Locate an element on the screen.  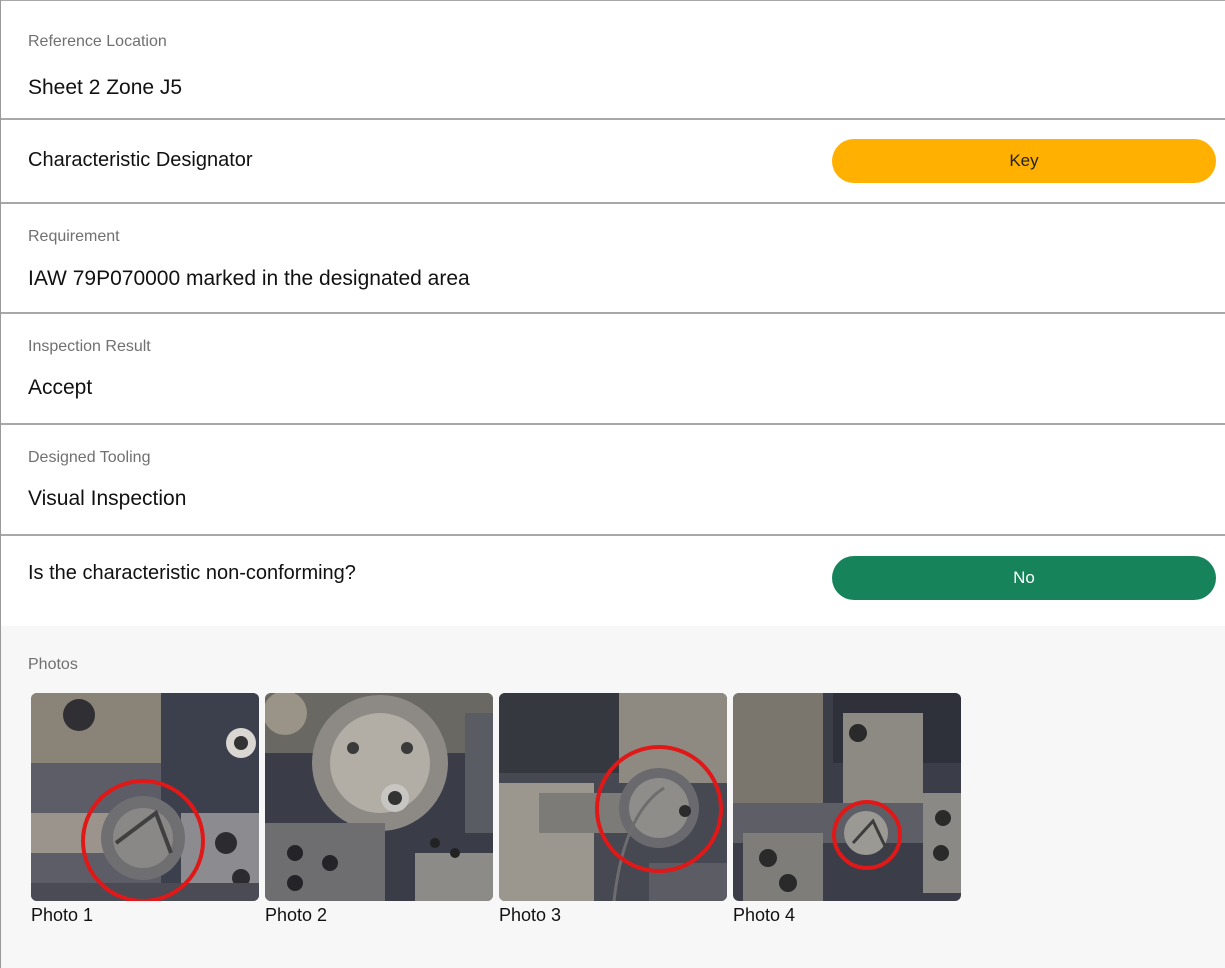
non-conforming-no-button: No is located at coordinates (1024, 578).